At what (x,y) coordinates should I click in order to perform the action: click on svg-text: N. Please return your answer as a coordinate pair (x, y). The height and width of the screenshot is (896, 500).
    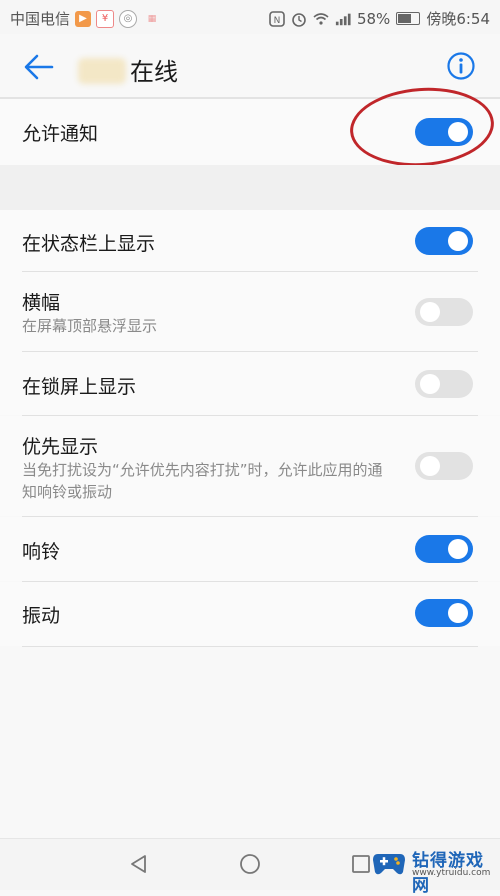
    Looking at the image, I should click on (277, 21).